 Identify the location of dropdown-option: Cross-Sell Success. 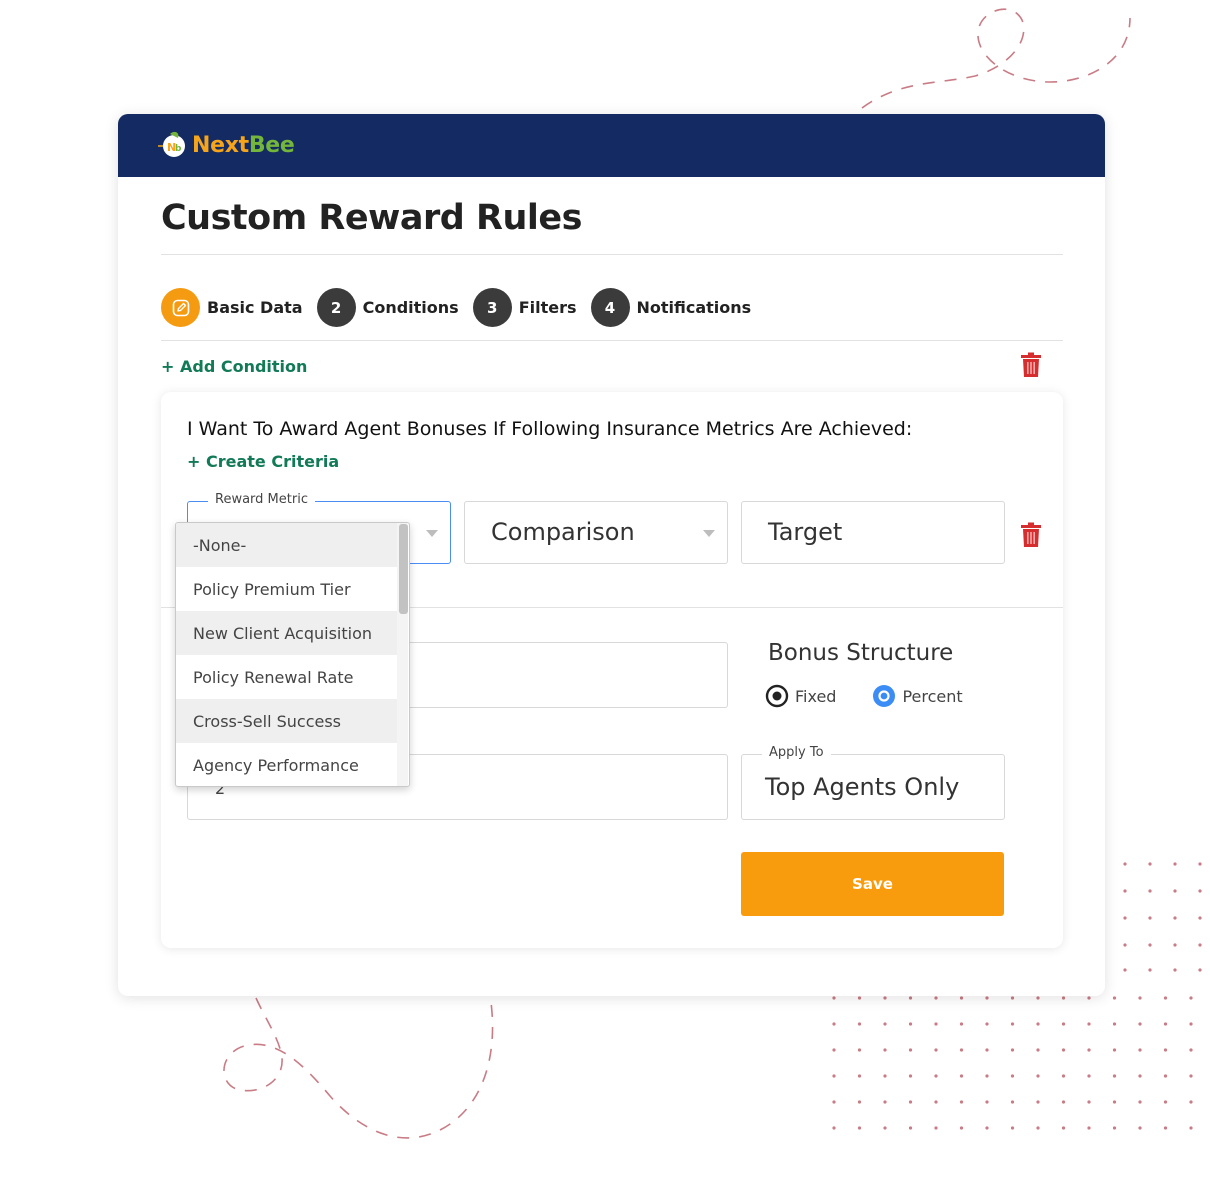
(286, 721).